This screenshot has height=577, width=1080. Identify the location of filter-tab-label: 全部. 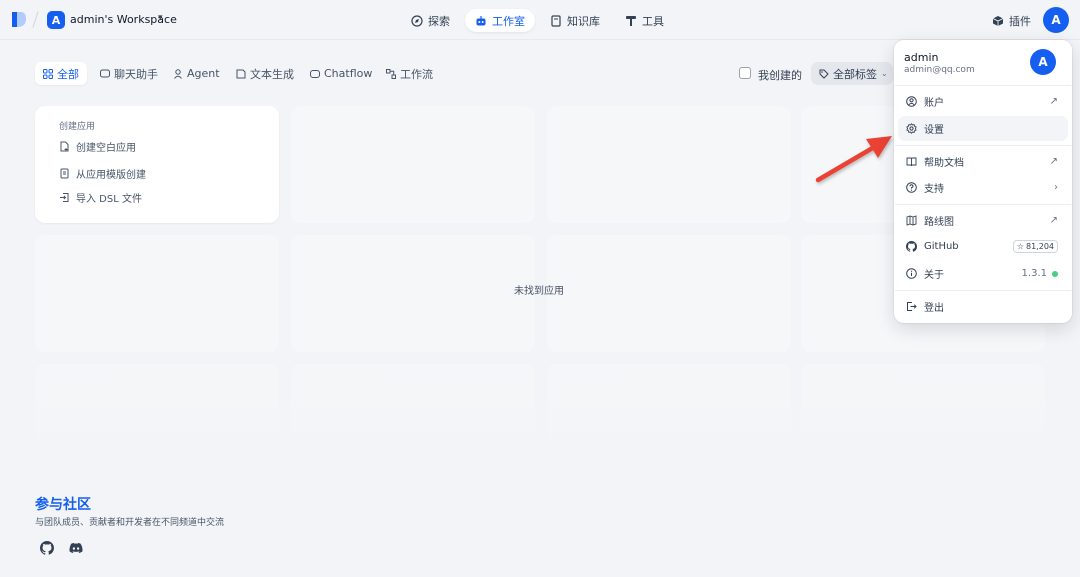
(68, 74).